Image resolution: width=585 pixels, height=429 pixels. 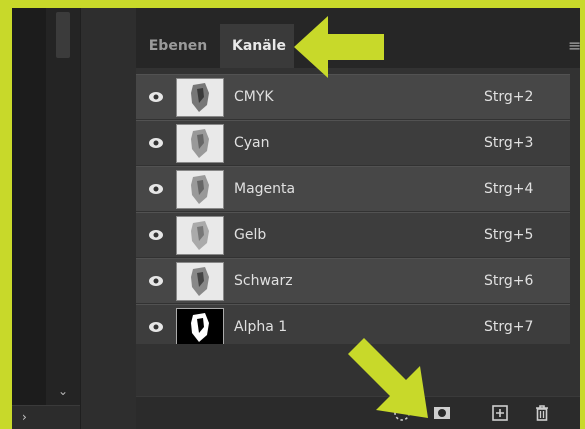 What do you see at coordinates (178, 46) in the screenshot?
I see `tab-ebenen: Ebenen` at bounding box center [178, 46].